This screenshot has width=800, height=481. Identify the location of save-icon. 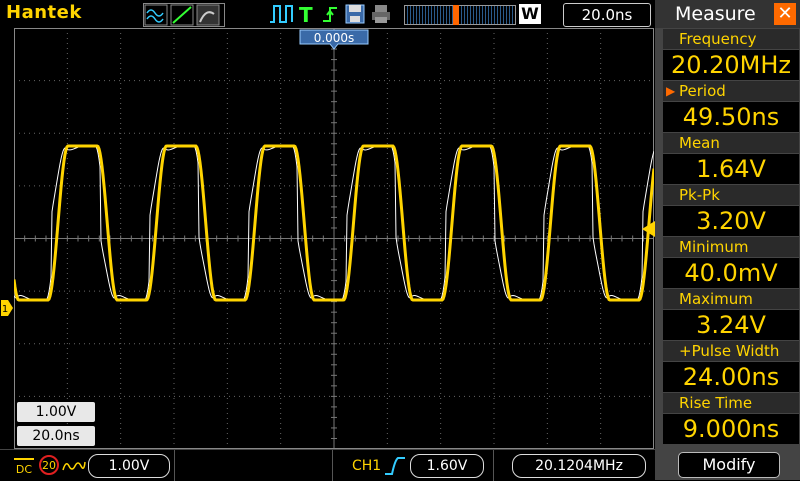
(355, 14).